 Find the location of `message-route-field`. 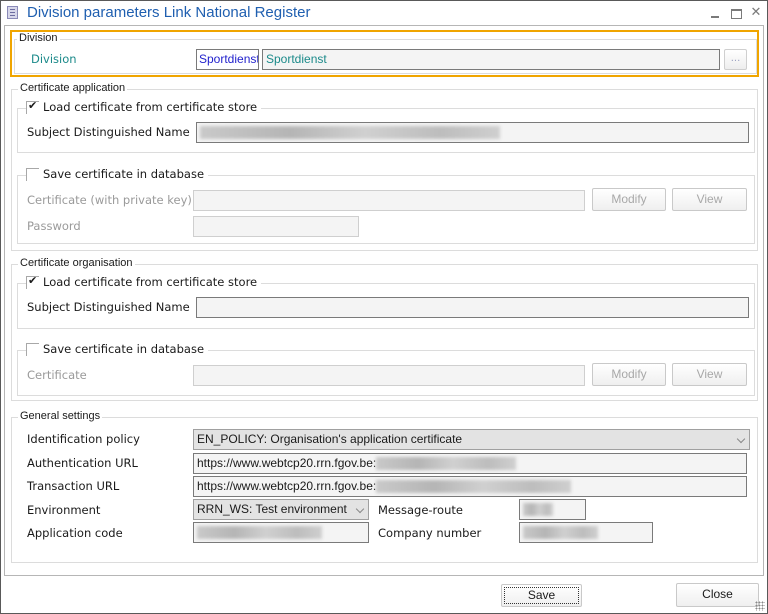

message-route-field is located at coordinates (552, 509).